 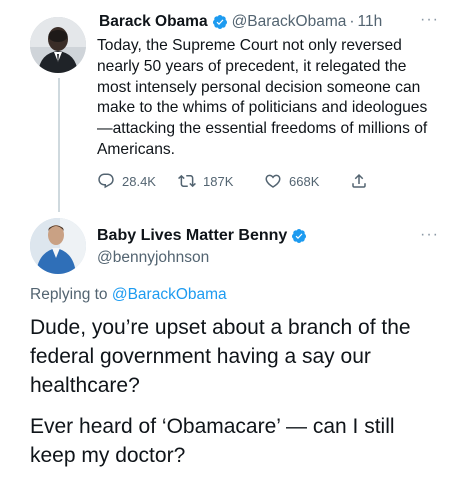 What do you see at coordinates (153, 258) in the screenshot?
I see `author-handle: @bennyjohnson` at bounding box center [153, 258].